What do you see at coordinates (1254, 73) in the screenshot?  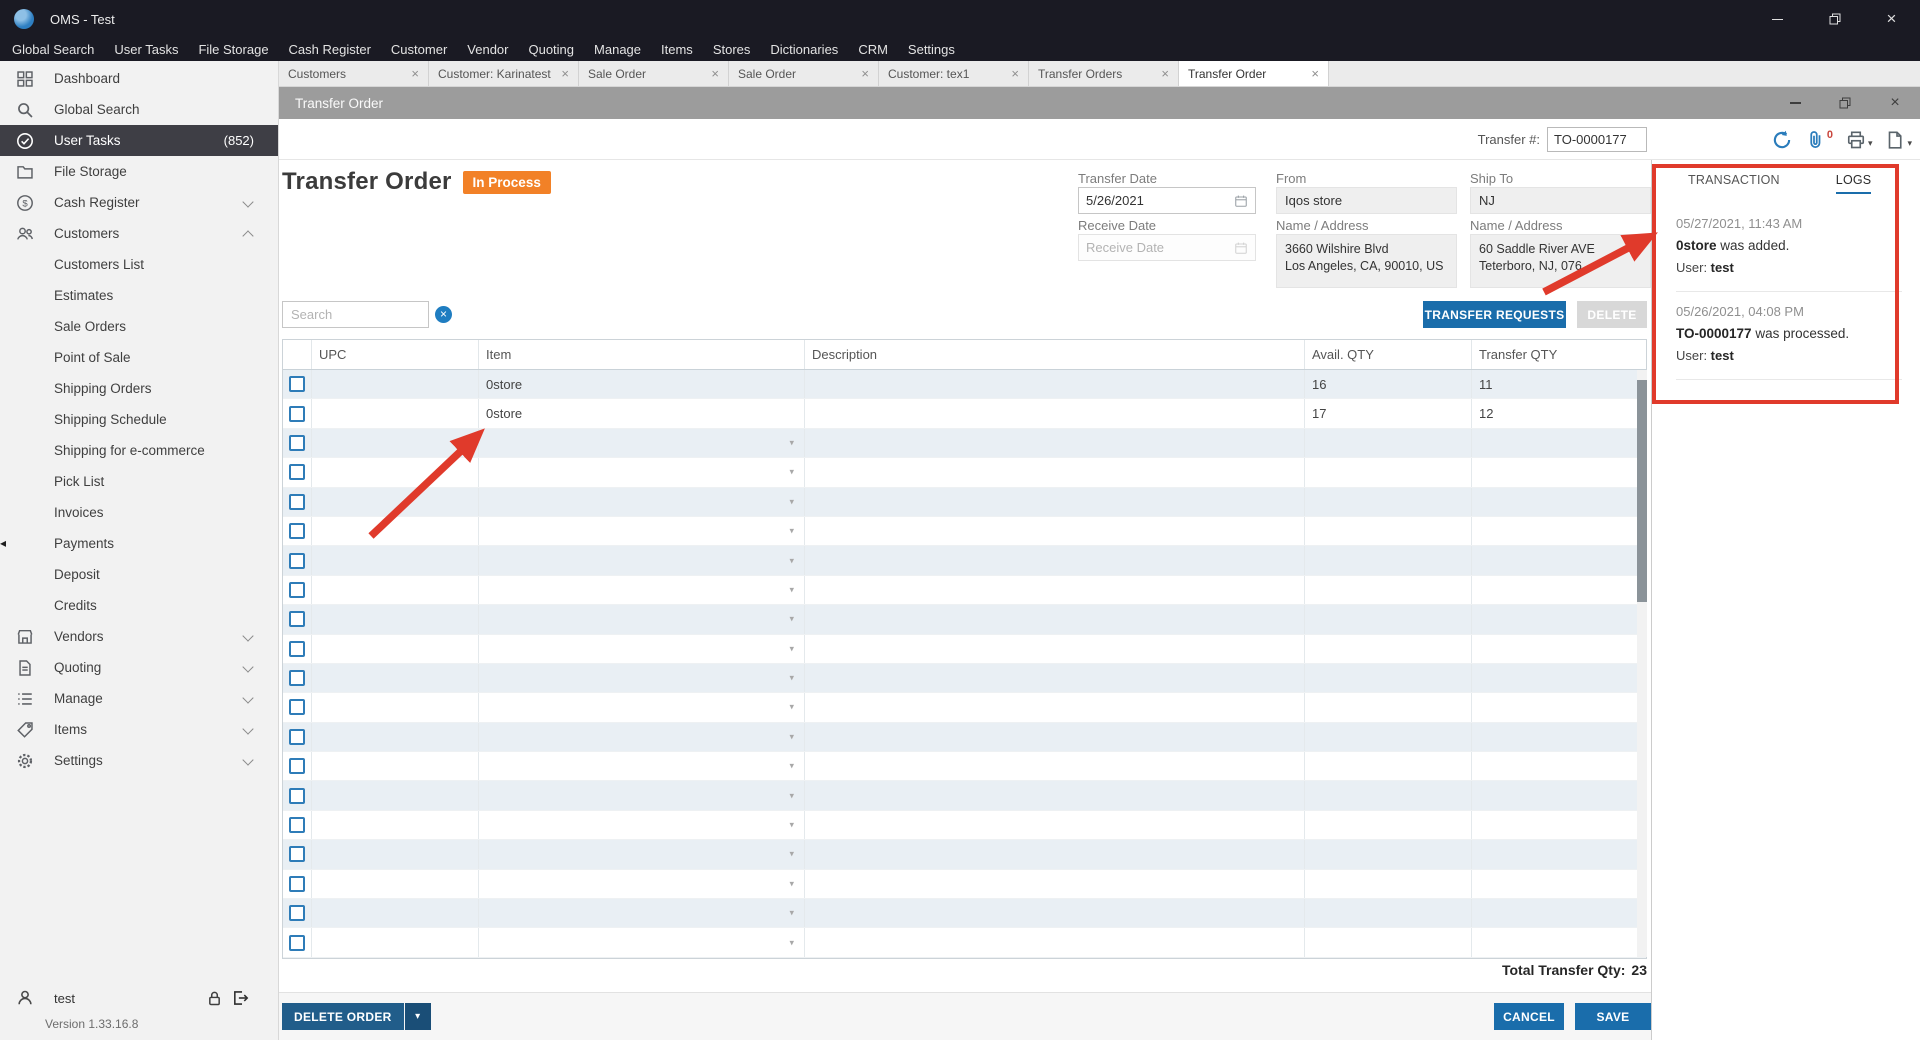 I see `tab-transfer-order: Transfer Order ×` at bounding box center [1254, 73].